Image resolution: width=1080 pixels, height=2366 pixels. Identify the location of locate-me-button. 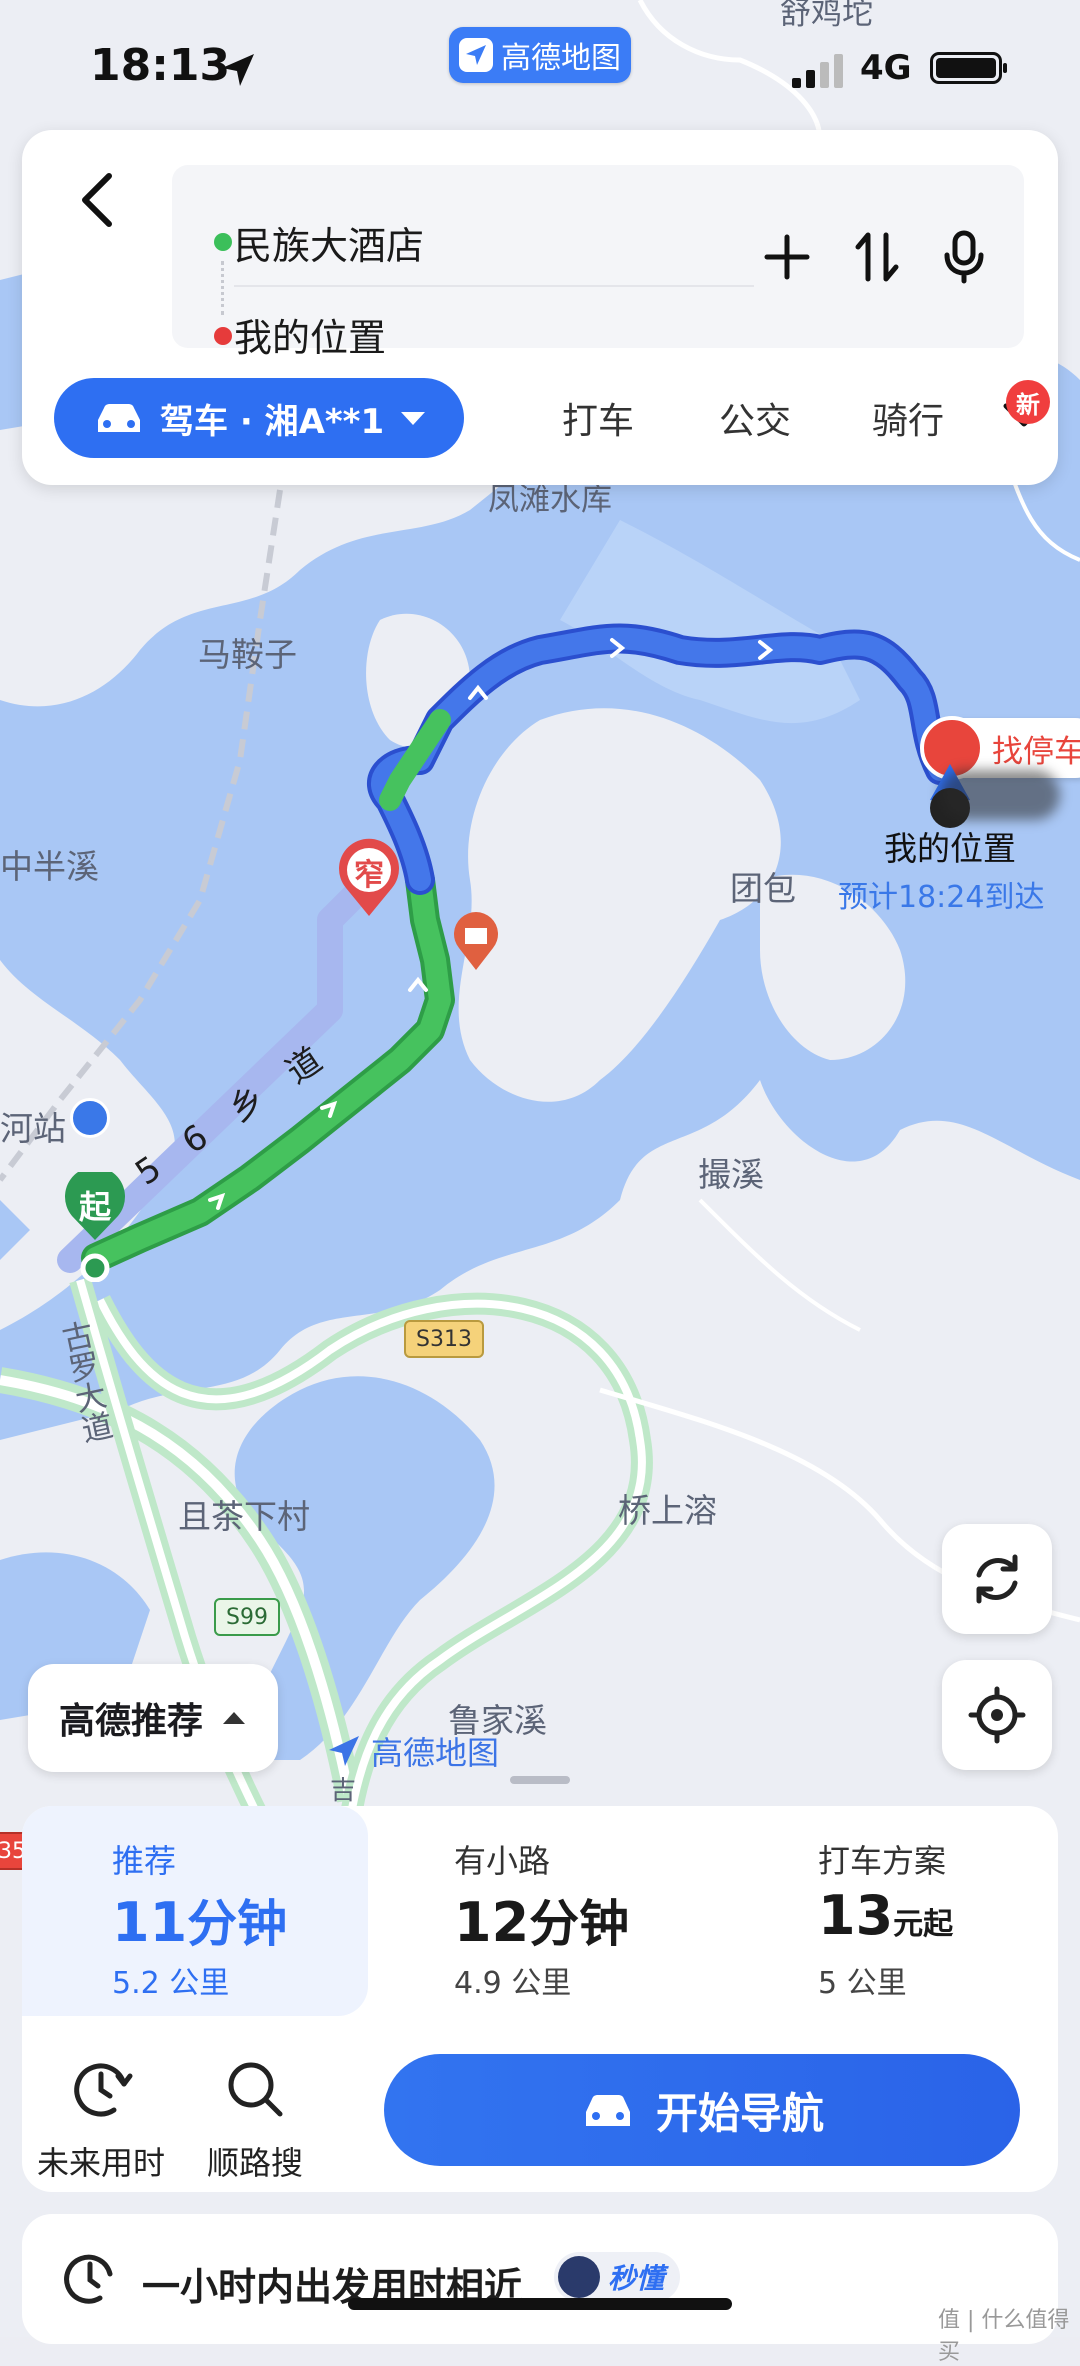
(997, 1715).